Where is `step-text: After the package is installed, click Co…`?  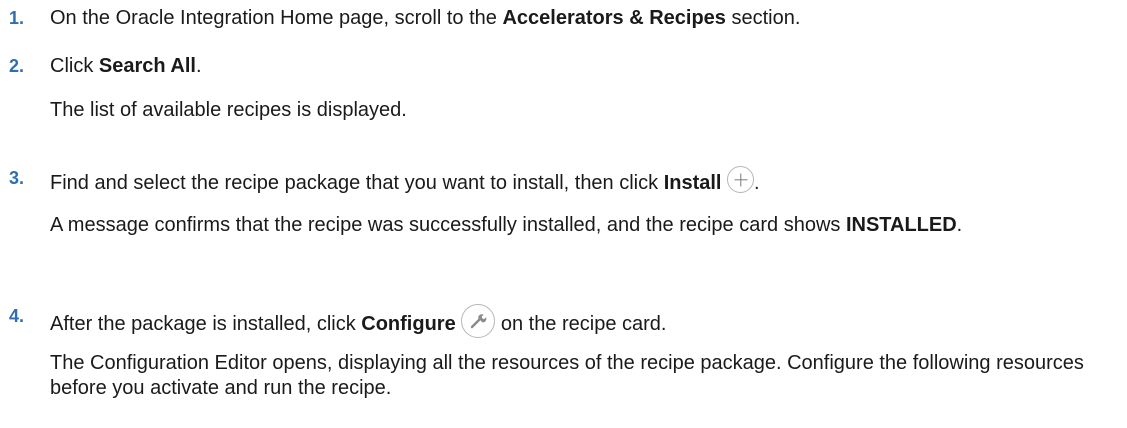
step-text: After the package is installed, click Co… is located at coordinates (358, 321).